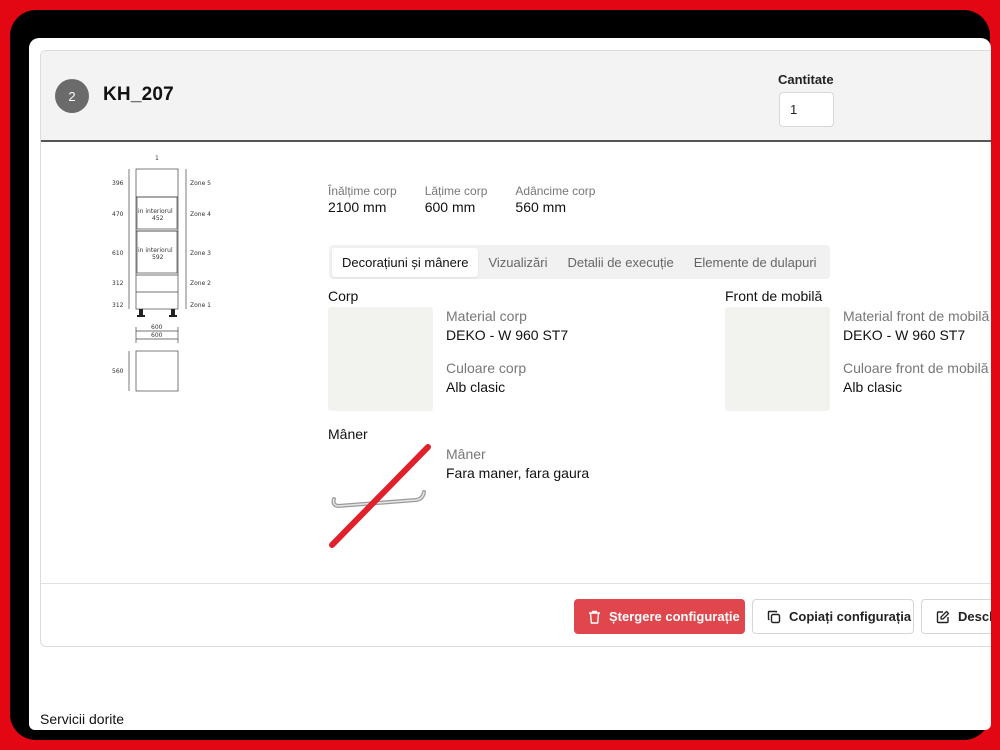  What do you see at coordinates (157, 158) in the screenshot?
I see `drawing-top-label: 1` at bounding box center [157, 158].